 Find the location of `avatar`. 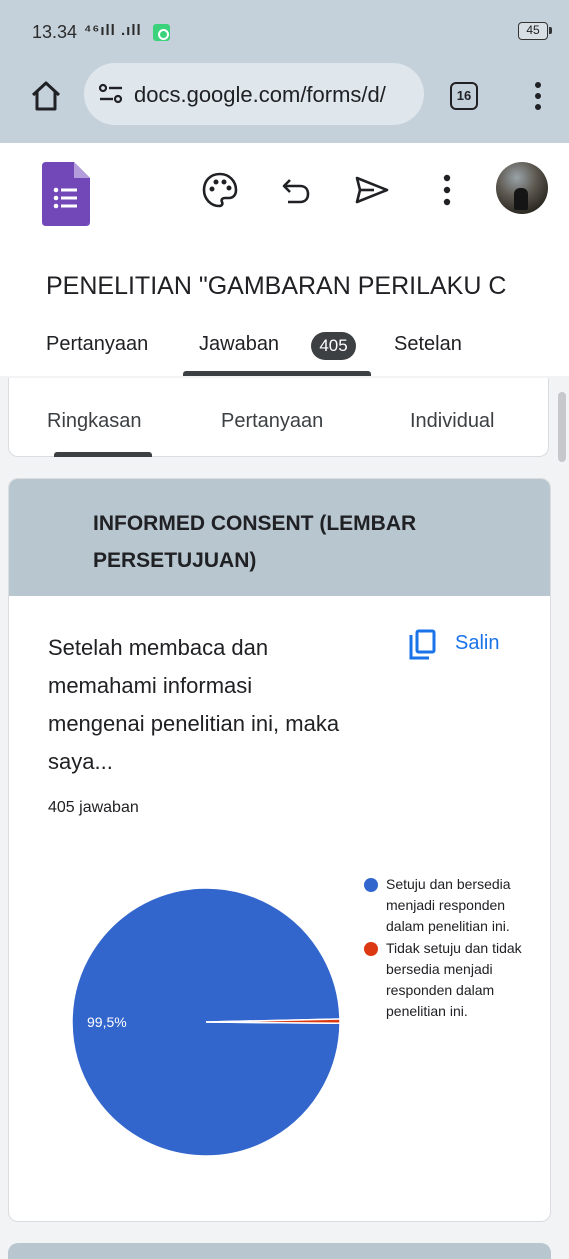

avatar is located at coordinates (522, 188).